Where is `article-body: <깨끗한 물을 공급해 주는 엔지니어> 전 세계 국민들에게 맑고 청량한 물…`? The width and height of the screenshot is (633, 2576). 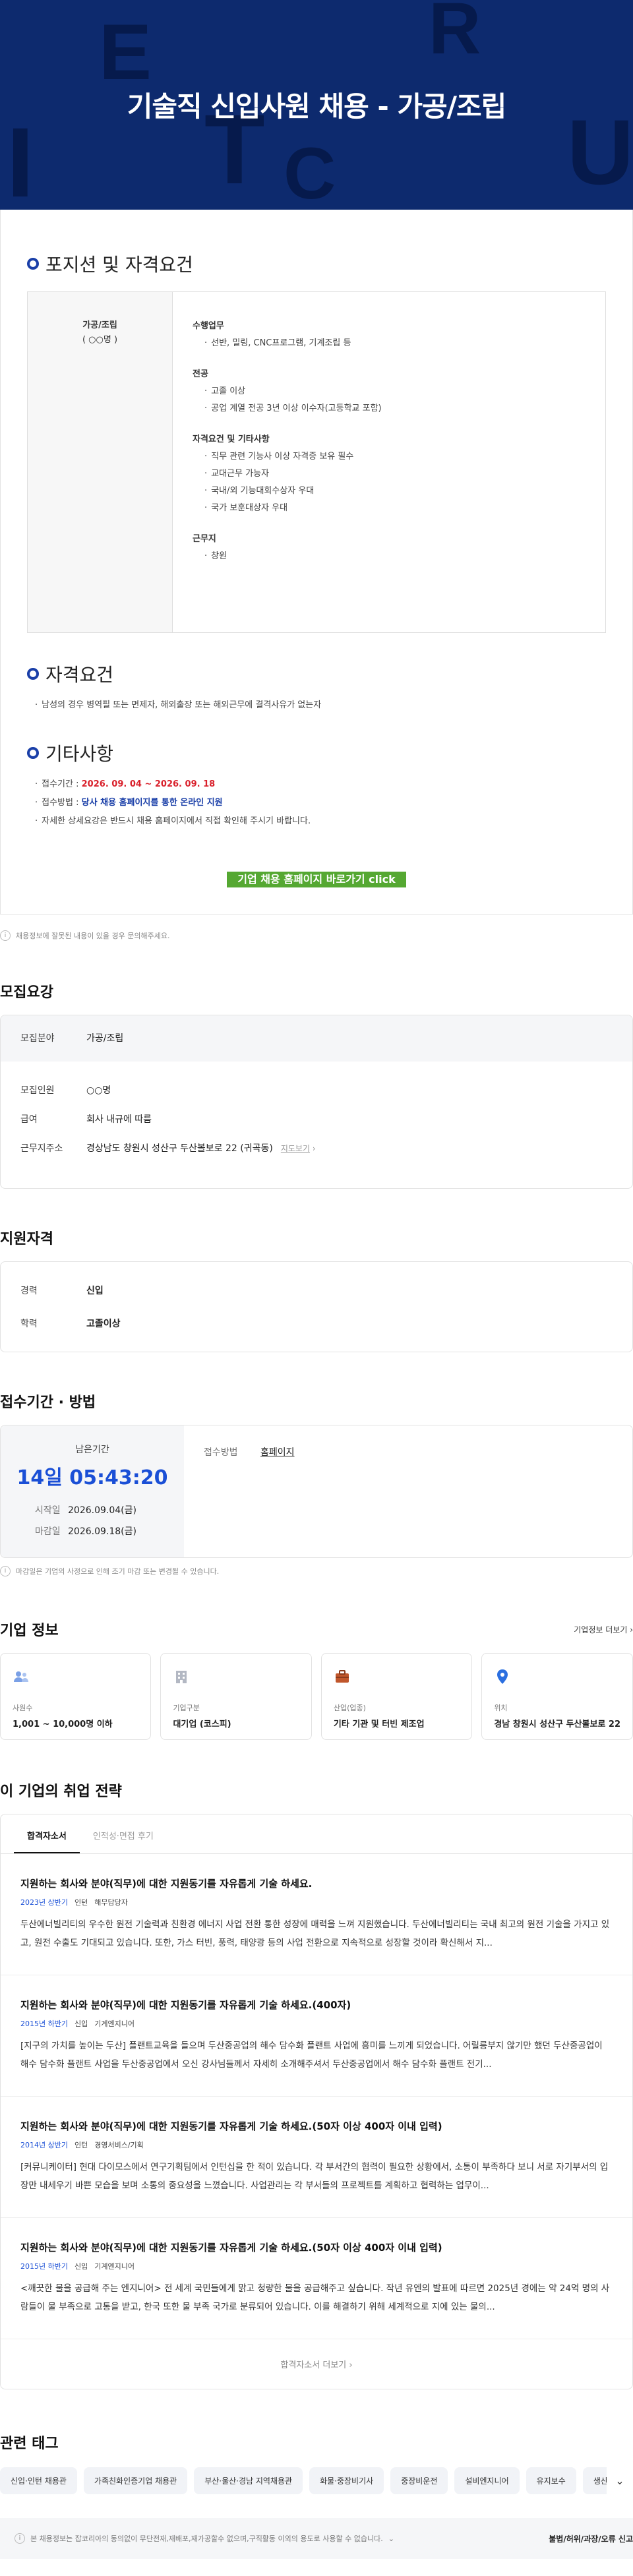
article-body: <깨끗한 물을 공급해 주는 엔지니어> 전 세계 국민들에게 맑고 청량한 물… is located at coordinates (315, 2297).